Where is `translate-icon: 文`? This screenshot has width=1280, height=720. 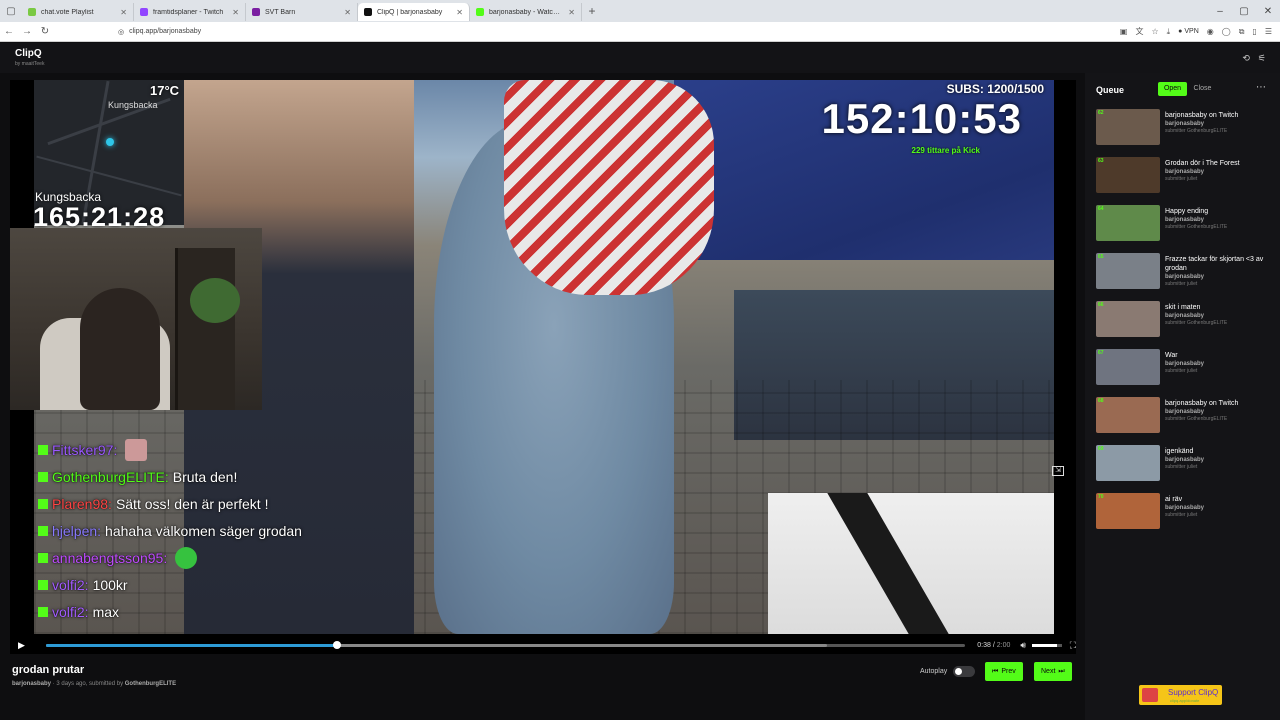
translate-icon: 文 is located at coordinates (1139, 31).